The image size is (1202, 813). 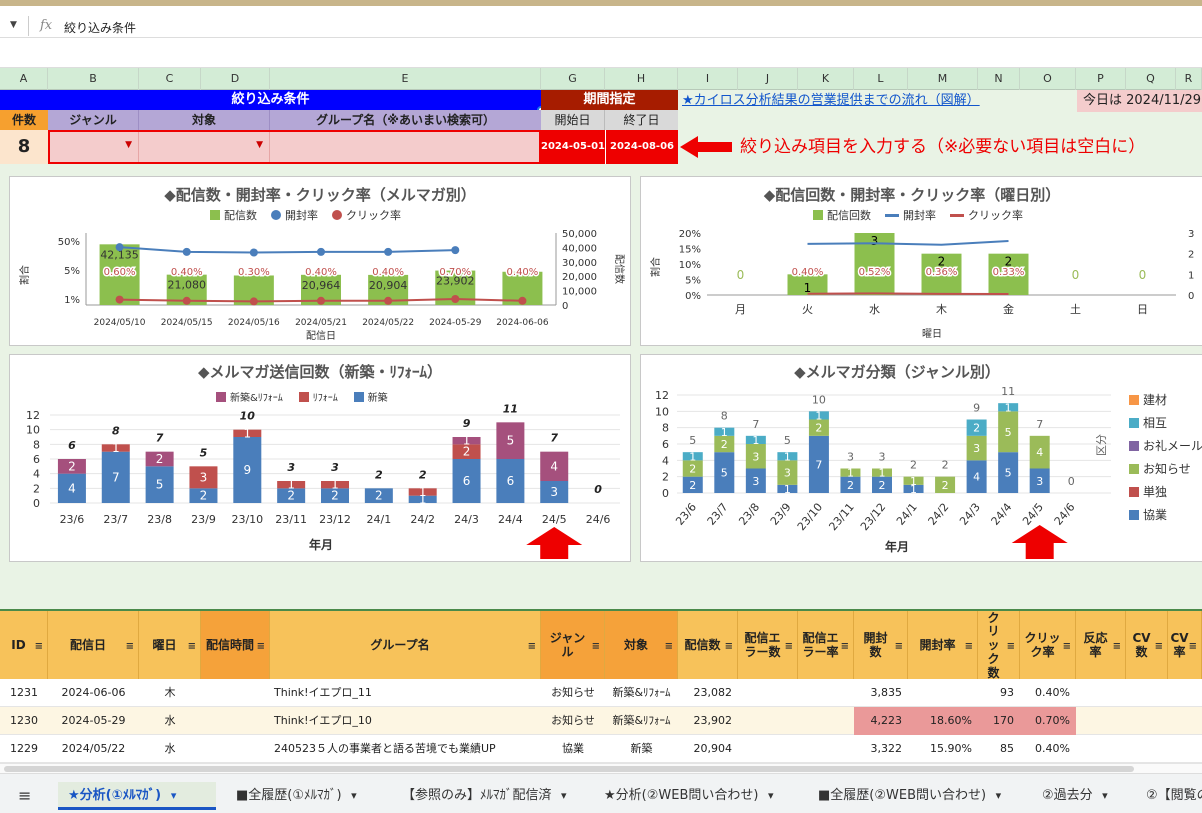 I want to click on column-header-g: G, so click(x=573, y=79).